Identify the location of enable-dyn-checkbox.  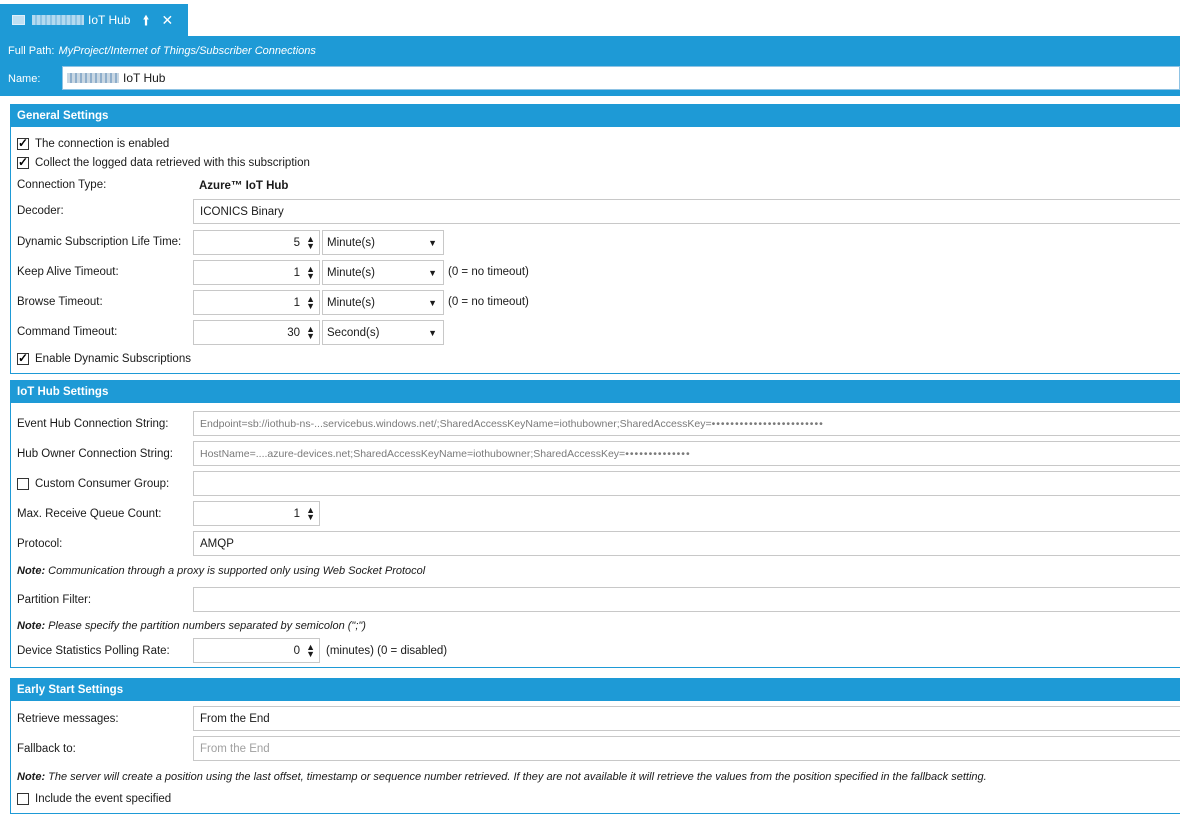
(23, 358).